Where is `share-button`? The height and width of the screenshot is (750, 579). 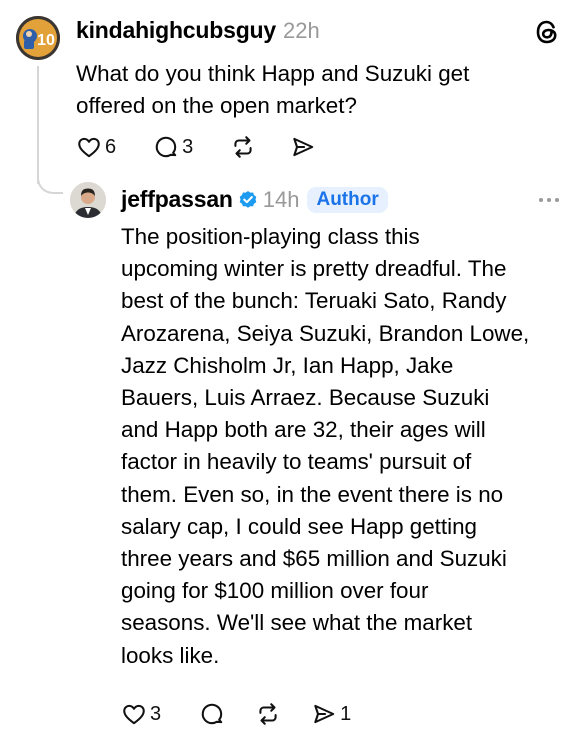 share-button is located at coordinates (303, 147).